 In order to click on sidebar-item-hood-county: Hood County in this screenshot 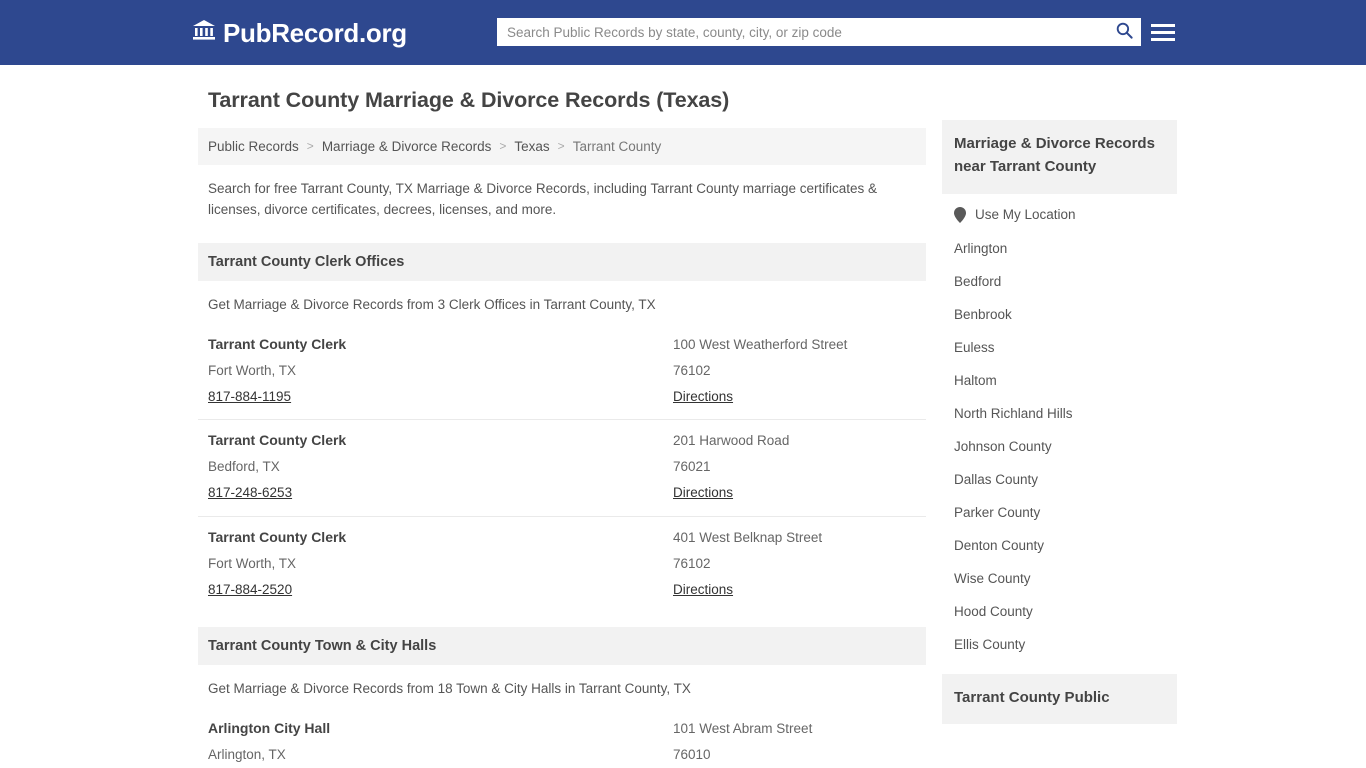, I will do `click(1059, 611)`.